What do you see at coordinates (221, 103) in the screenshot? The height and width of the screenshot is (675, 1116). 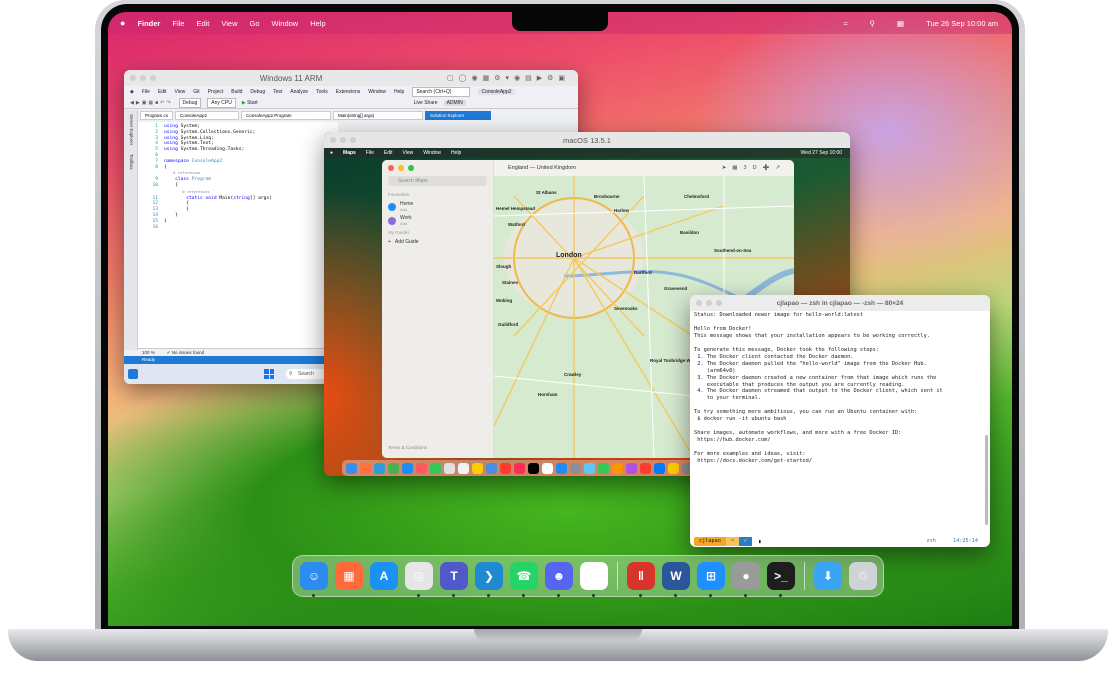 I see `vs-platform-select: Any CPU` at bounding box center [221, 103].